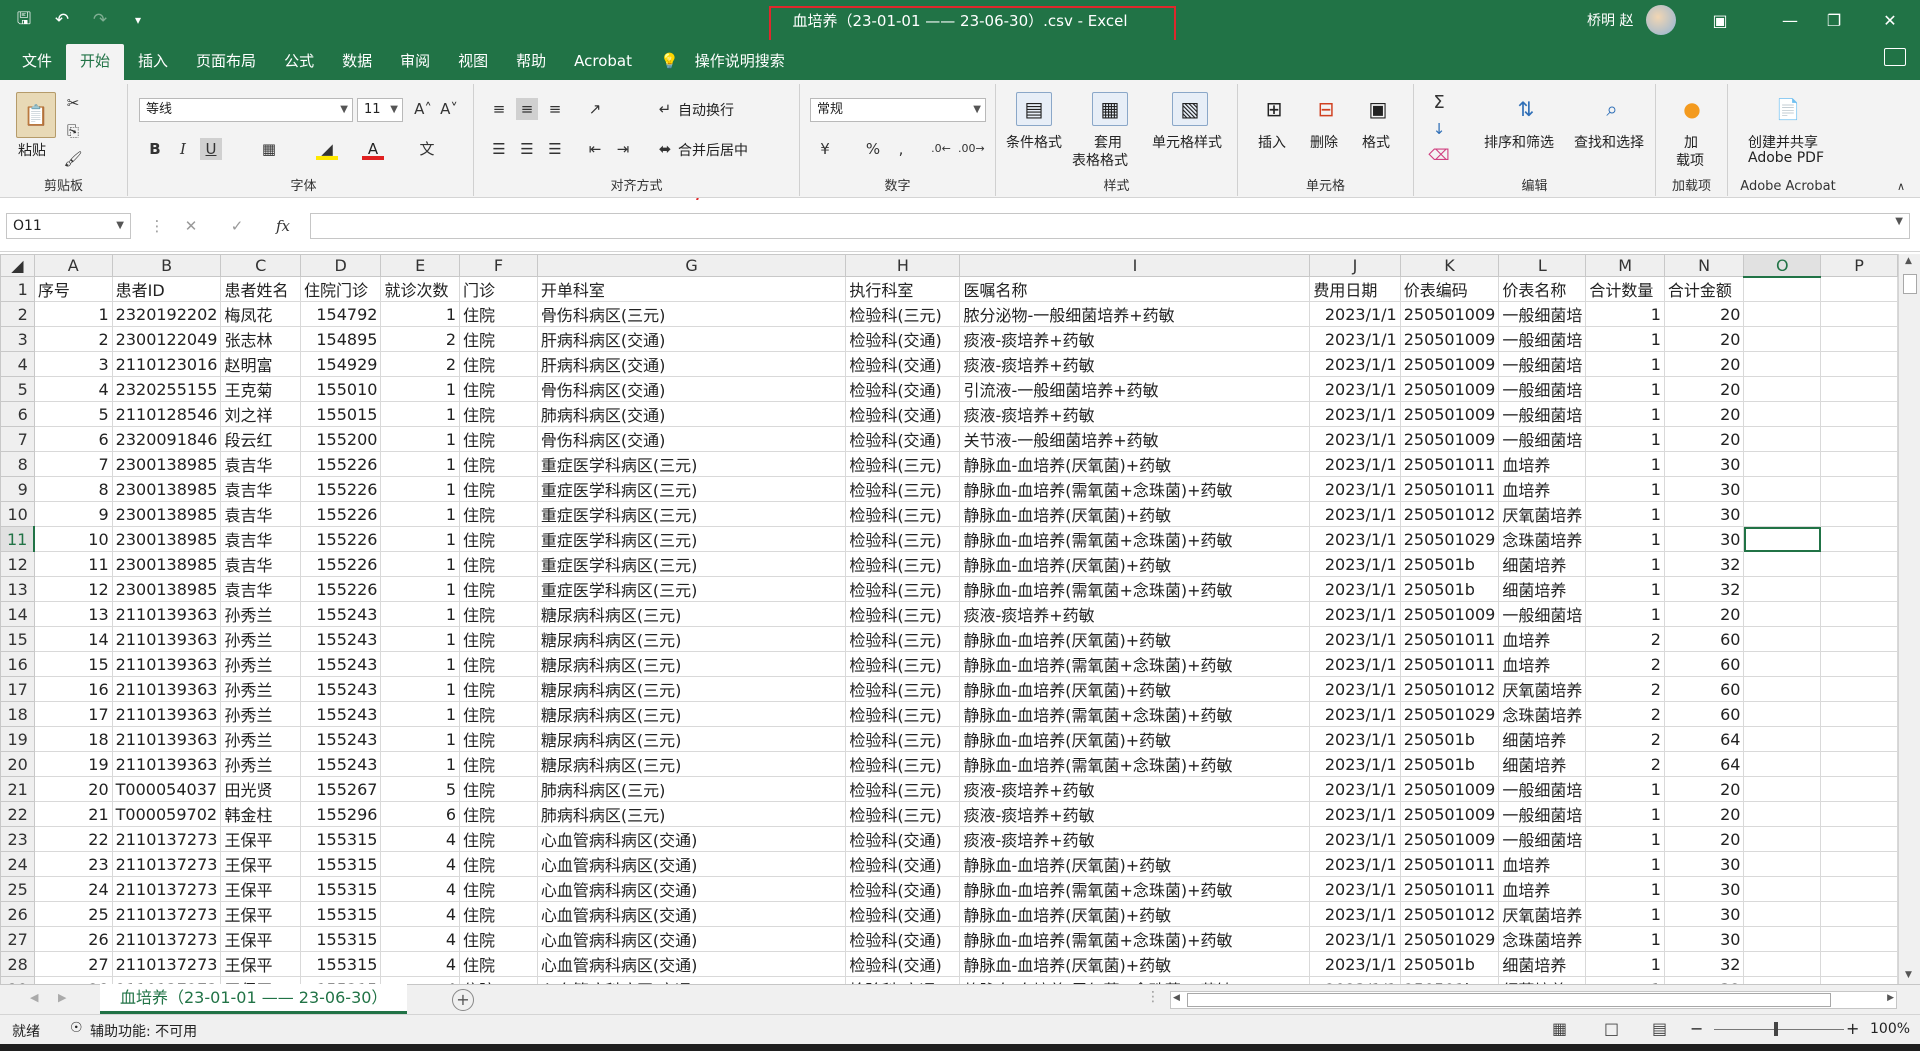 The width and height of the screenshot is (1920, 1051). I want to click on cell: 30, so click(1704, 914).